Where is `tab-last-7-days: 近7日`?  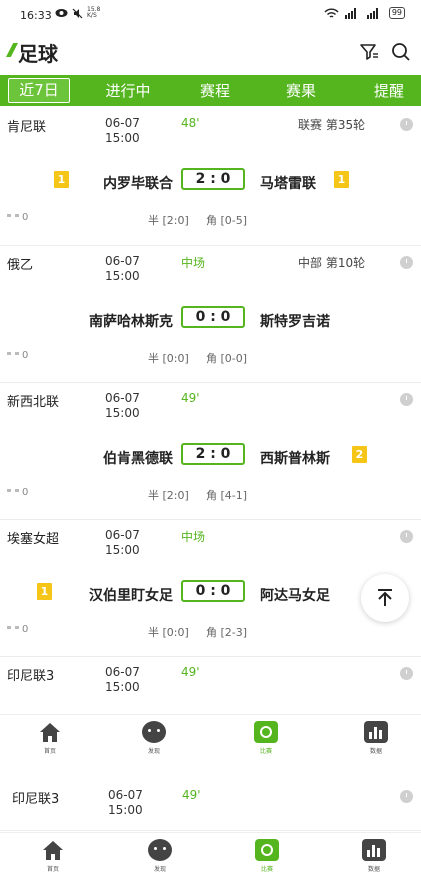 tab-last-7-days: 近7日 is located at coordinates (39, 90).